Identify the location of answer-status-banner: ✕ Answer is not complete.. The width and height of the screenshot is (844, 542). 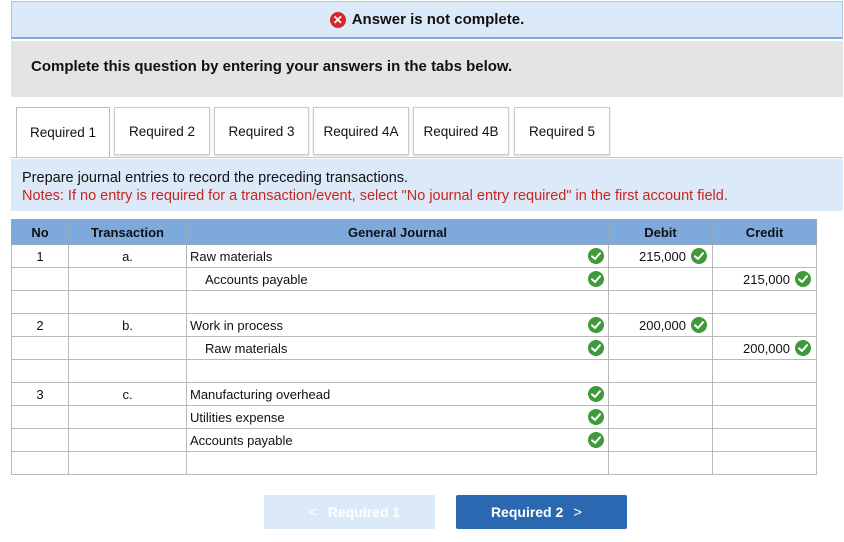
(427, 20).